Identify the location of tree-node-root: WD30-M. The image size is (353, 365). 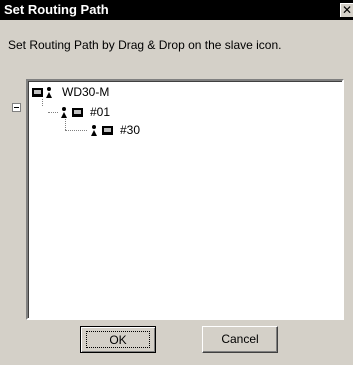
(70, 92).